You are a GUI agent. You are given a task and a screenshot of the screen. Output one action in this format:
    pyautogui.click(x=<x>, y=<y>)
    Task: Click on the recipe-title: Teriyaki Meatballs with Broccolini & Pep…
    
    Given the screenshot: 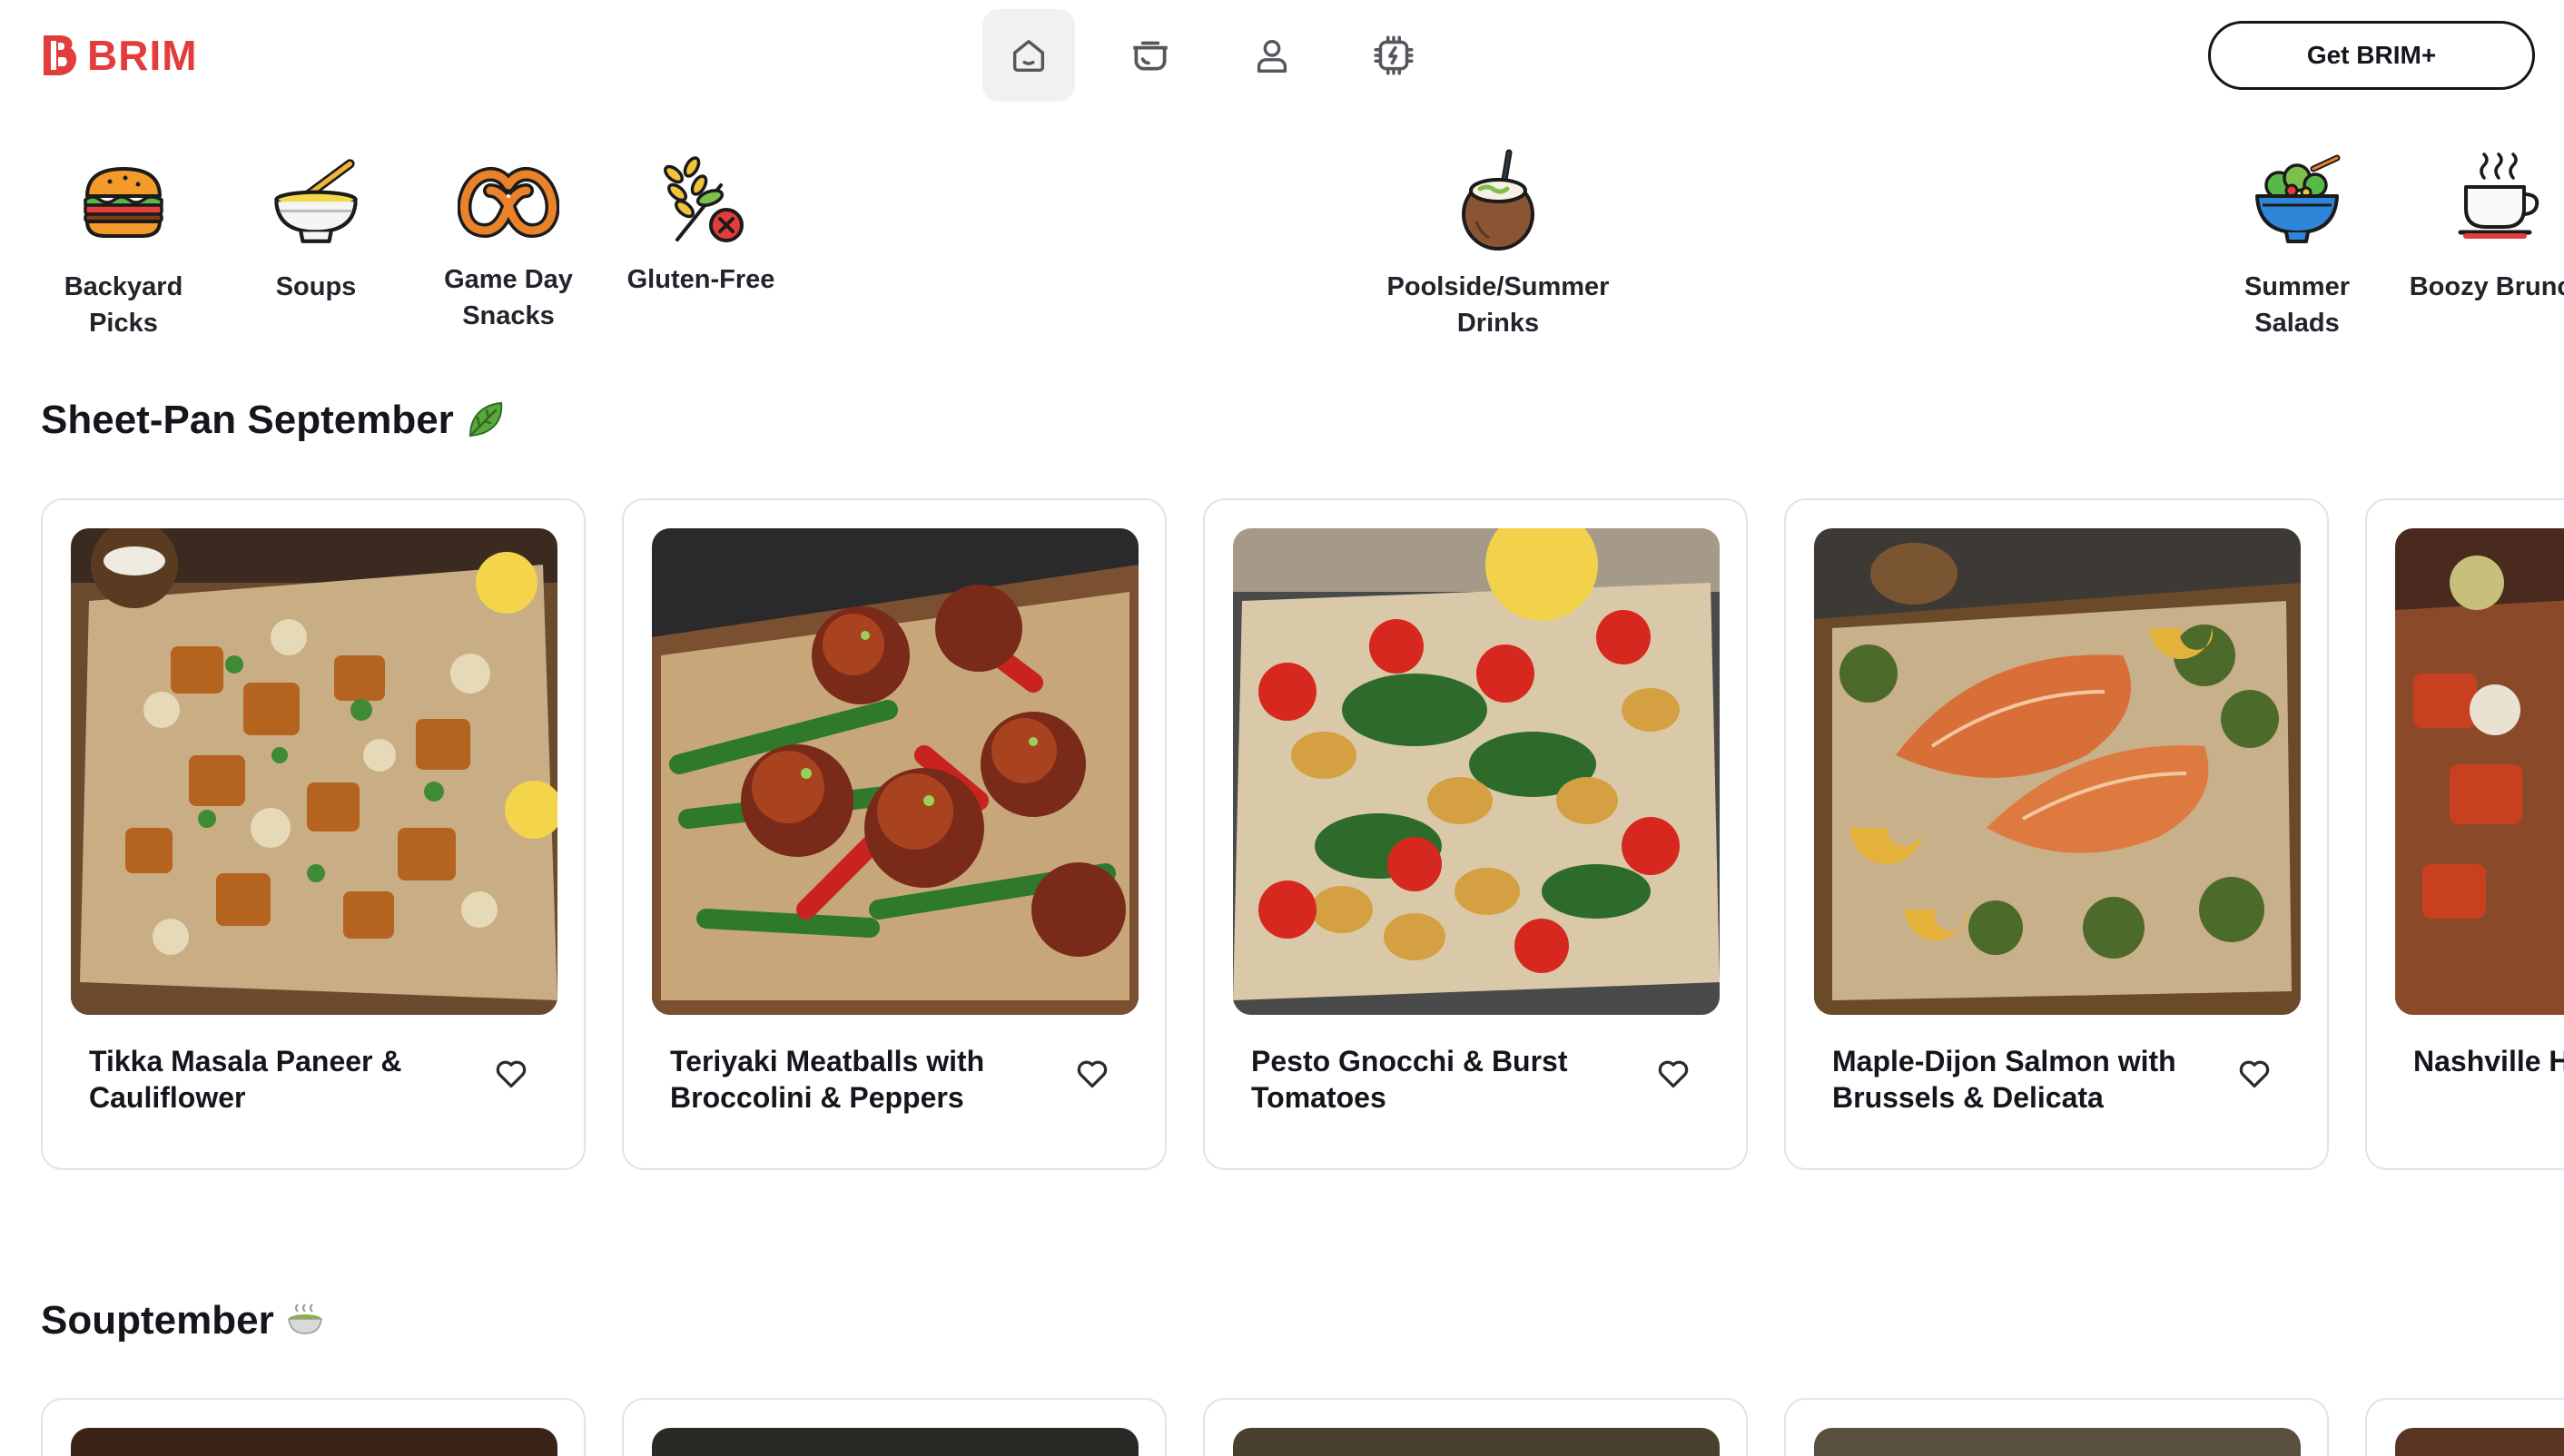 What is the action you would take?
    pyautogui.click(x=860, y=1079)
    